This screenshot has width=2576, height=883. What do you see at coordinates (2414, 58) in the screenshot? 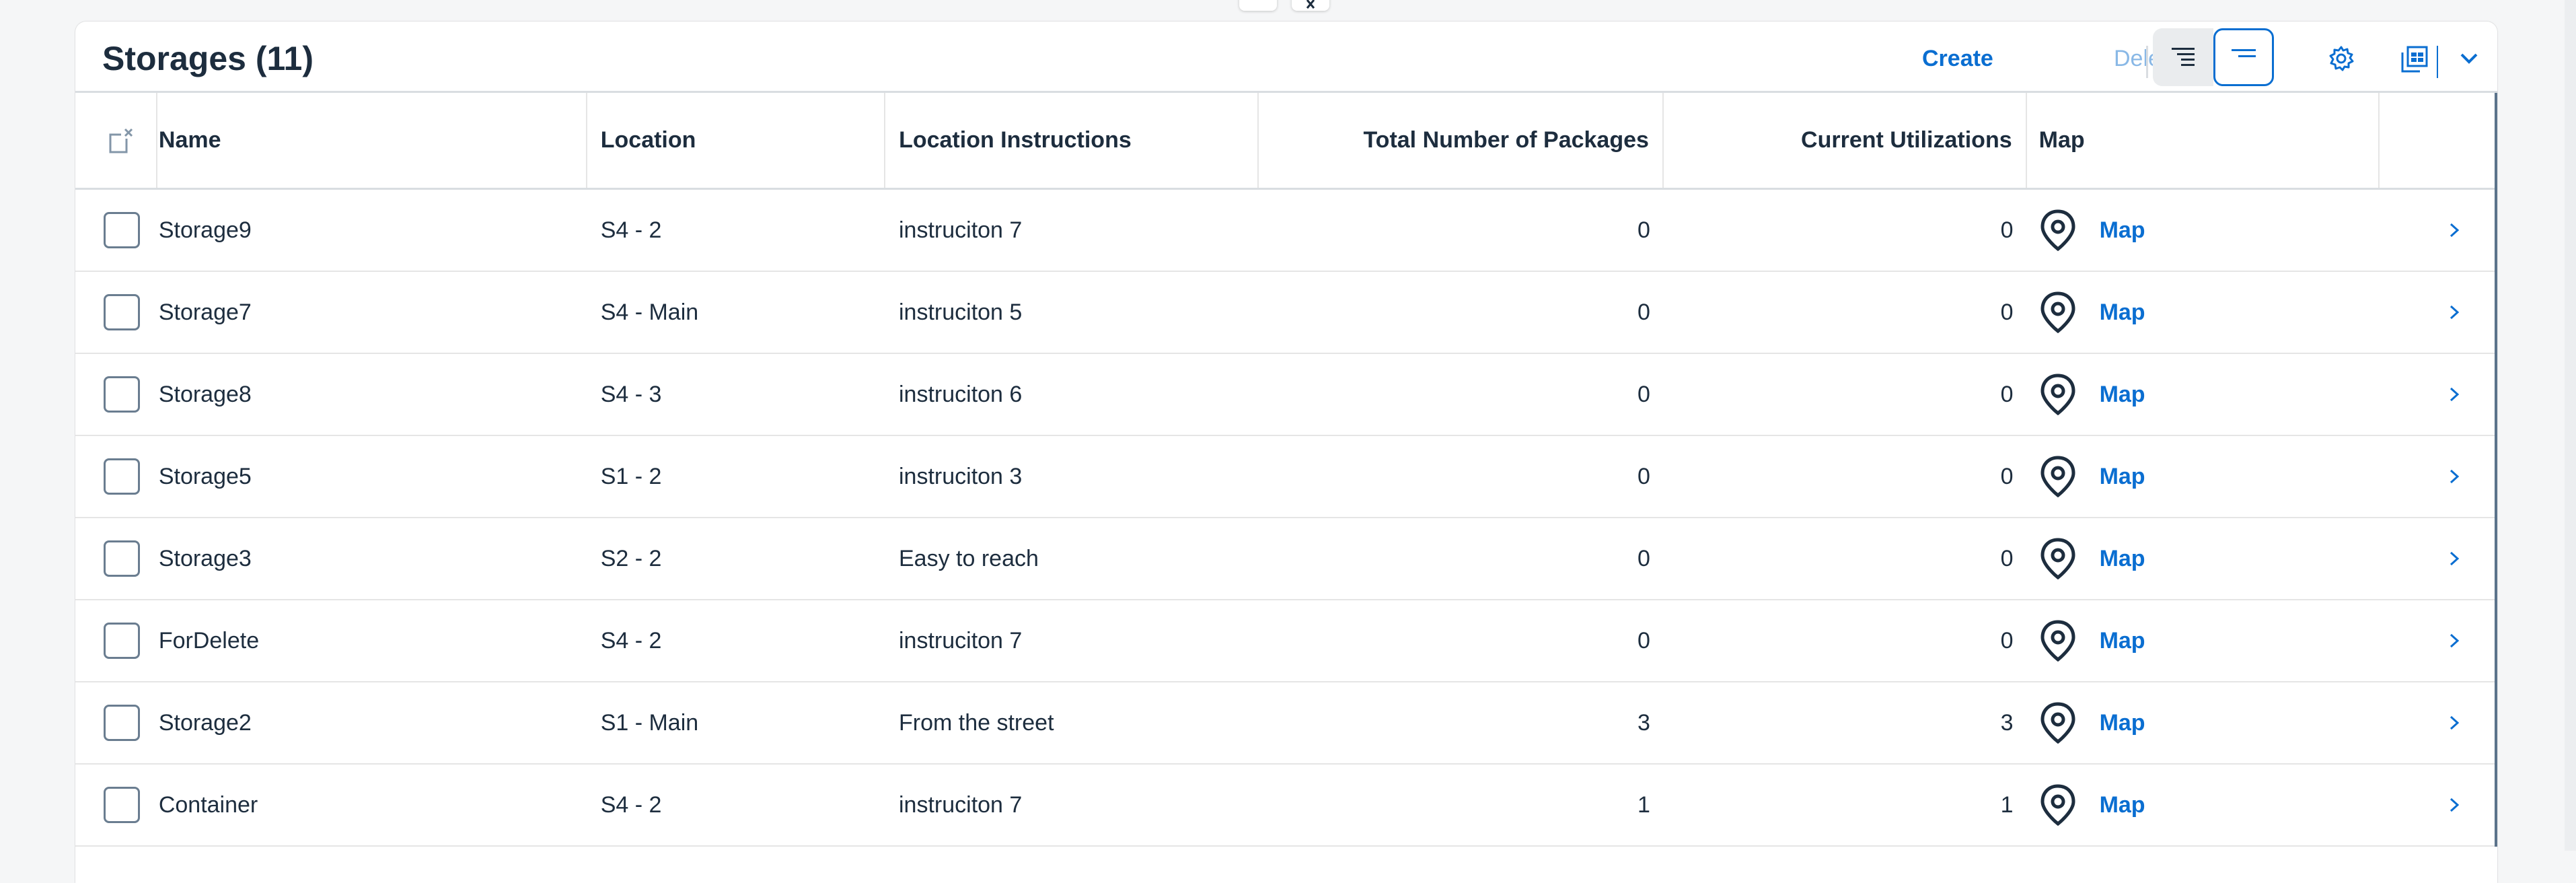
I see `export-button` at bounding box center [2414, 58].